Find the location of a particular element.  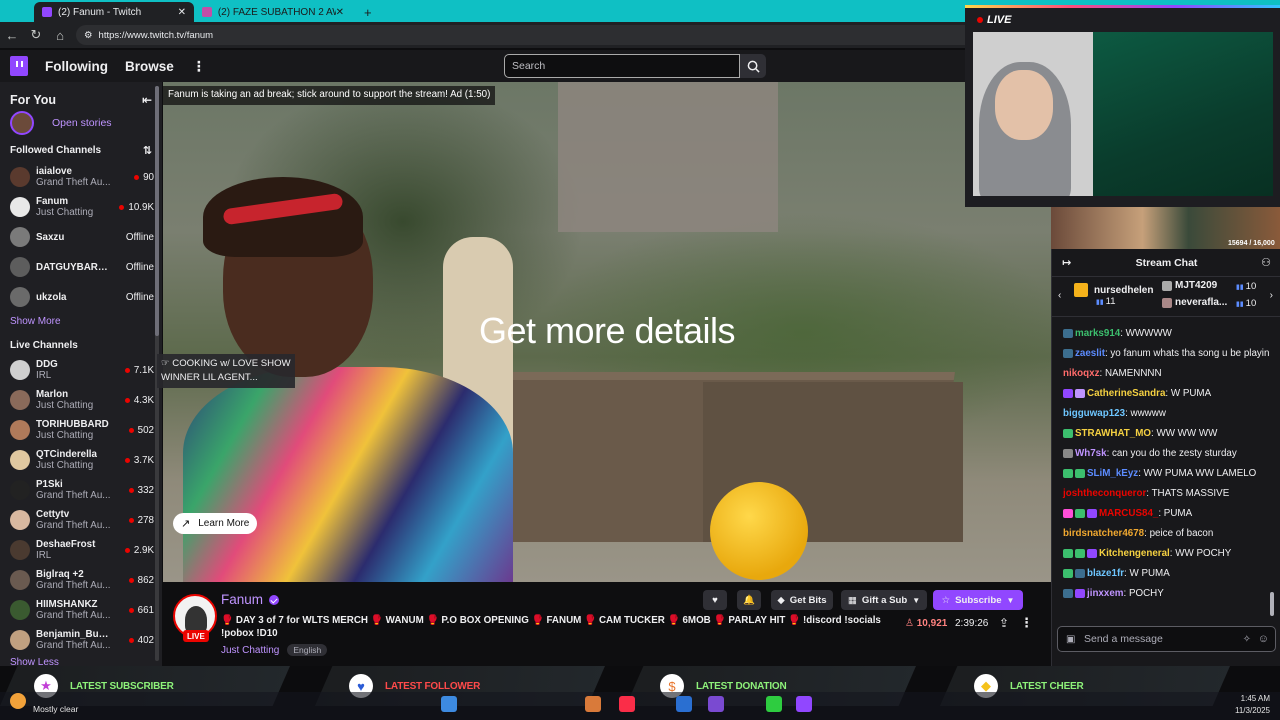

chat-username: nikoqxz is located at coordinates (1081, 373).